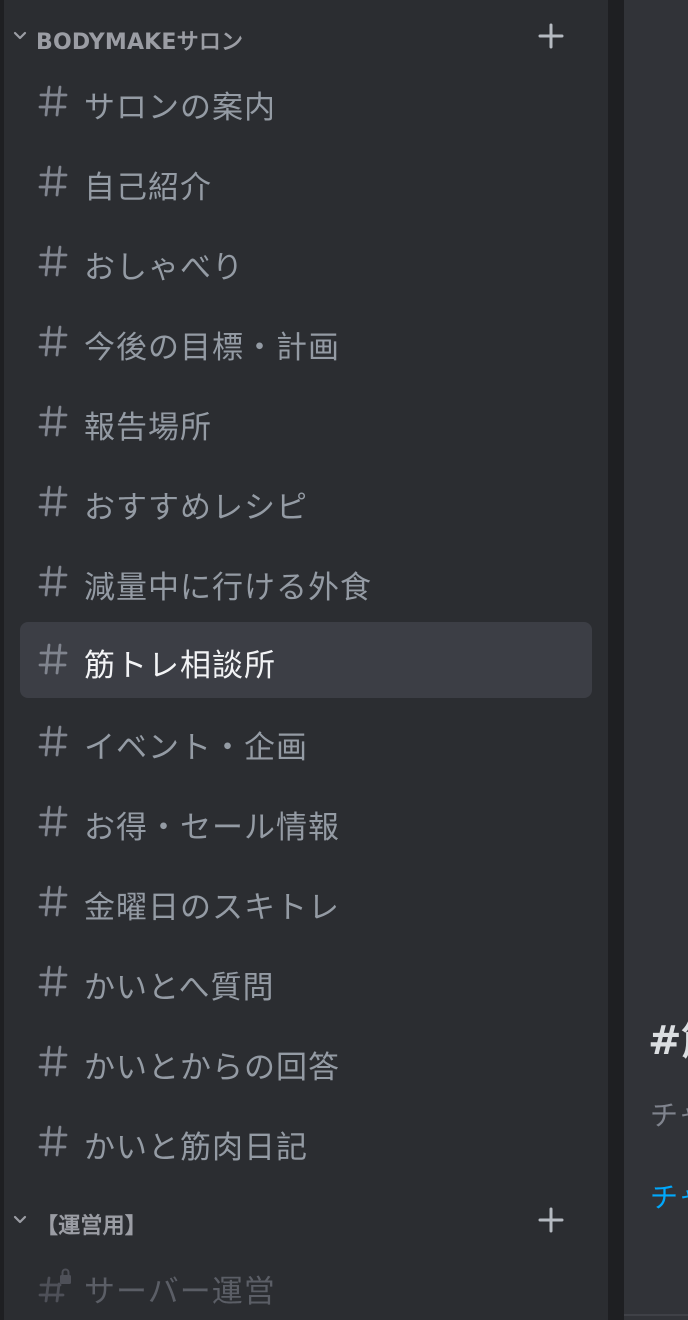  What do you see at coordinates (212, 1068) in the screenshot?
I see `channel-name: かいとからの回答` at bounding box center [212, 1068].